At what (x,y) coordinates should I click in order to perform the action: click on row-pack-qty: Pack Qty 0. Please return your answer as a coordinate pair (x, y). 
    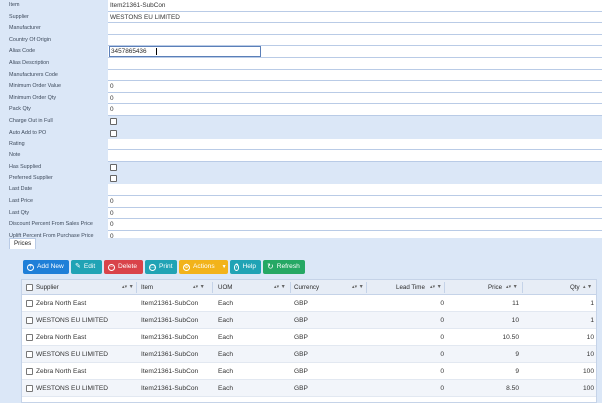
    Looking at the image, I should click on (301, 110).